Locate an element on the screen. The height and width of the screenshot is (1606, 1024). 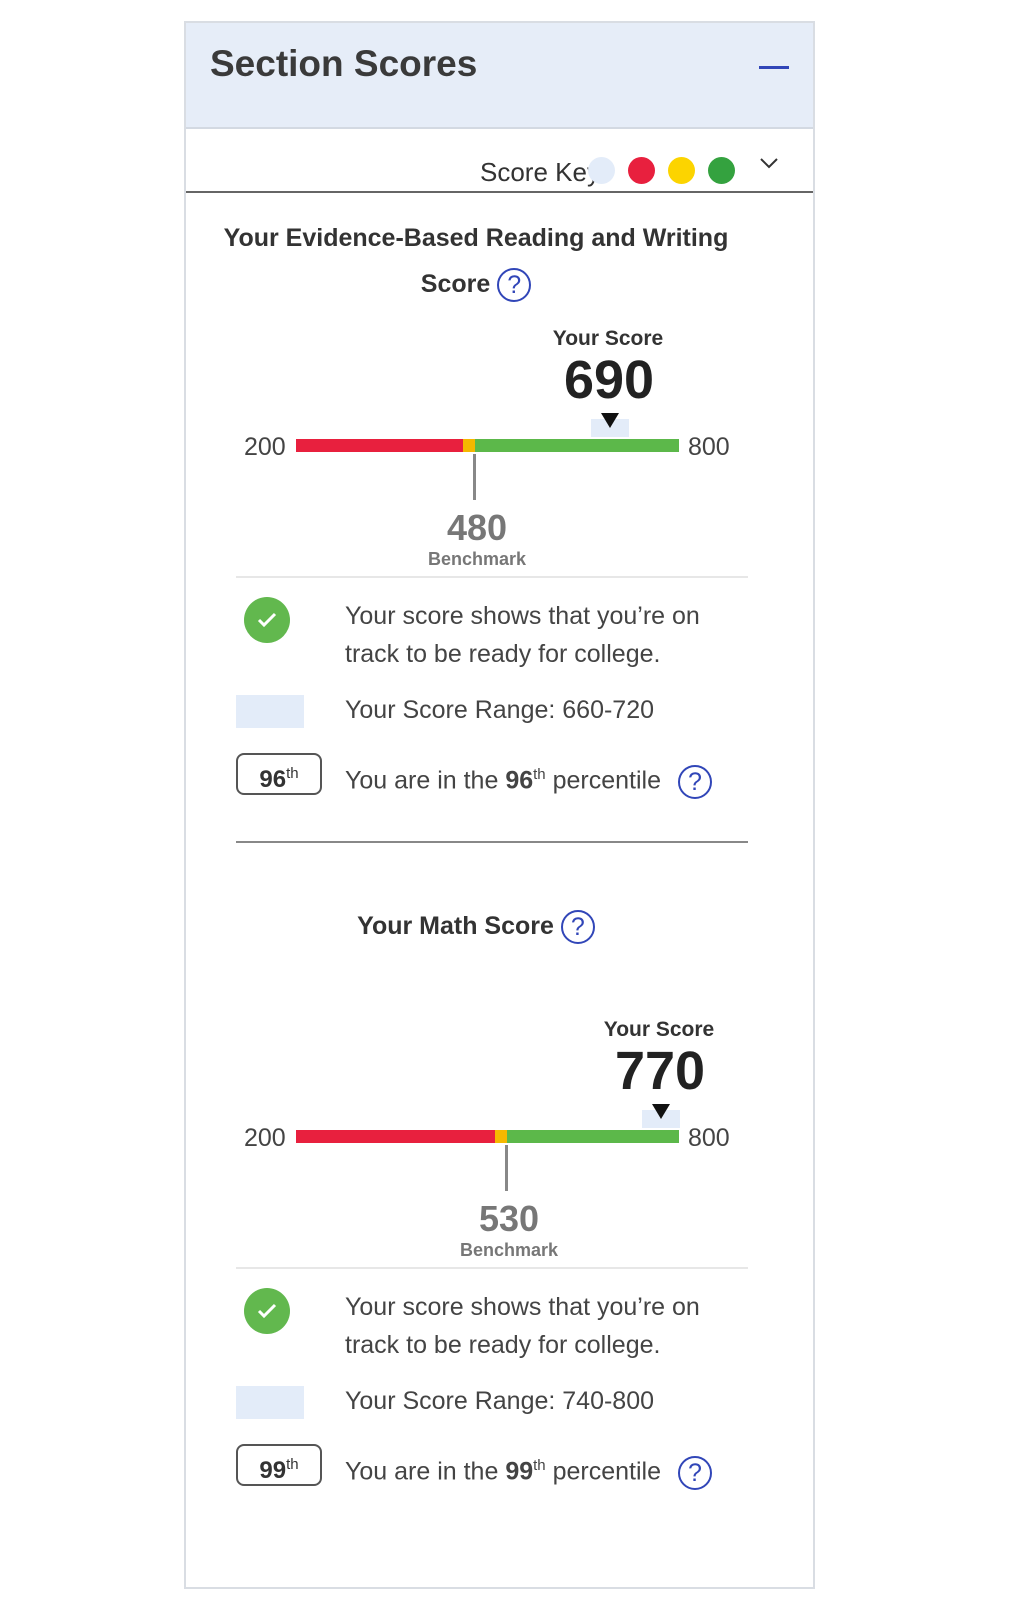
benchmark-value: 480 is located at coordinates (477, 527).